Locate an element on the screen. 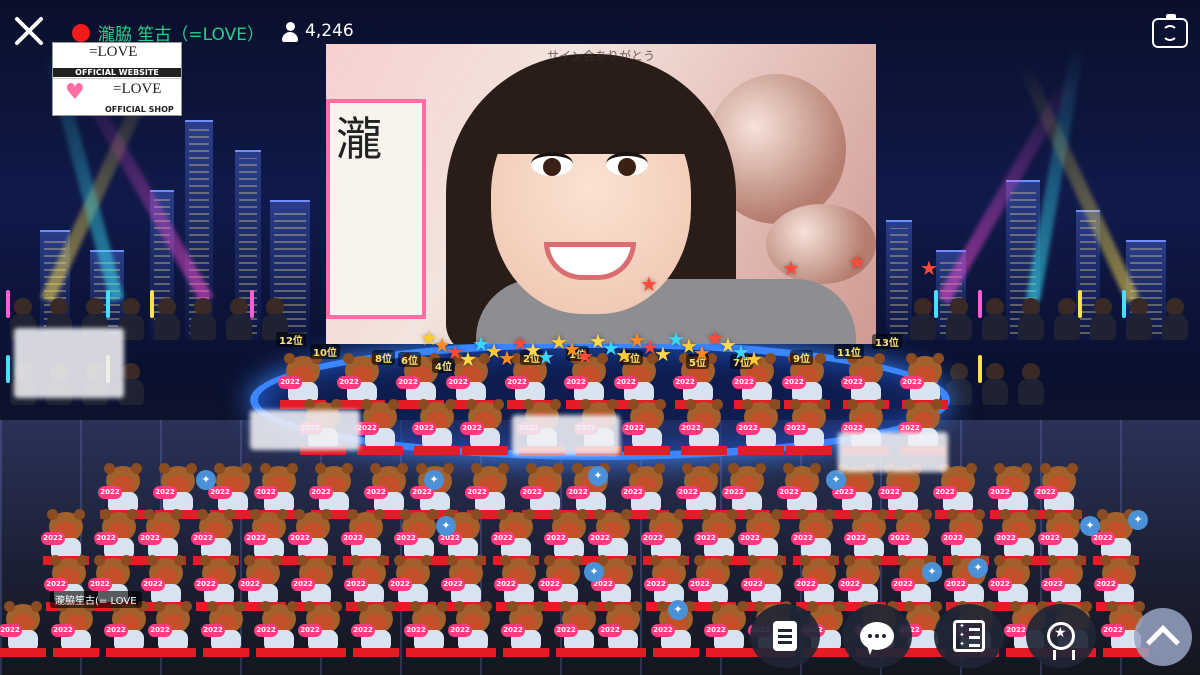 This screenshot has height=675, width=1200. official-shop-link: ♥ =LOVE OFFICIAL SHOP is located at coordinates (117, 97).